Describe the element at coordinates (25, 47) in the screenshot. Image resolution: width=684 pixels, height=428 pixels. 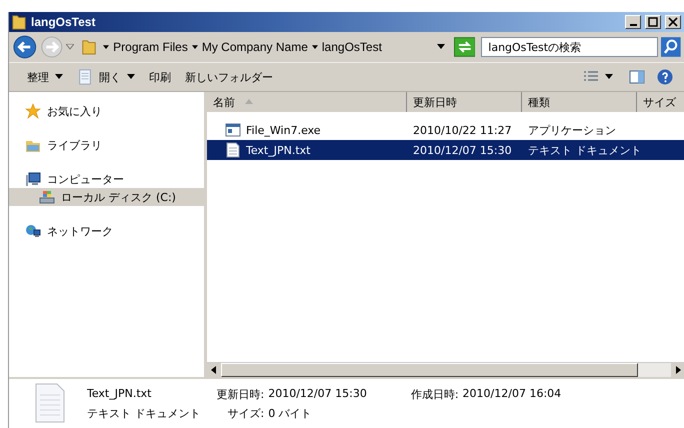
I see `back-button` at that location.